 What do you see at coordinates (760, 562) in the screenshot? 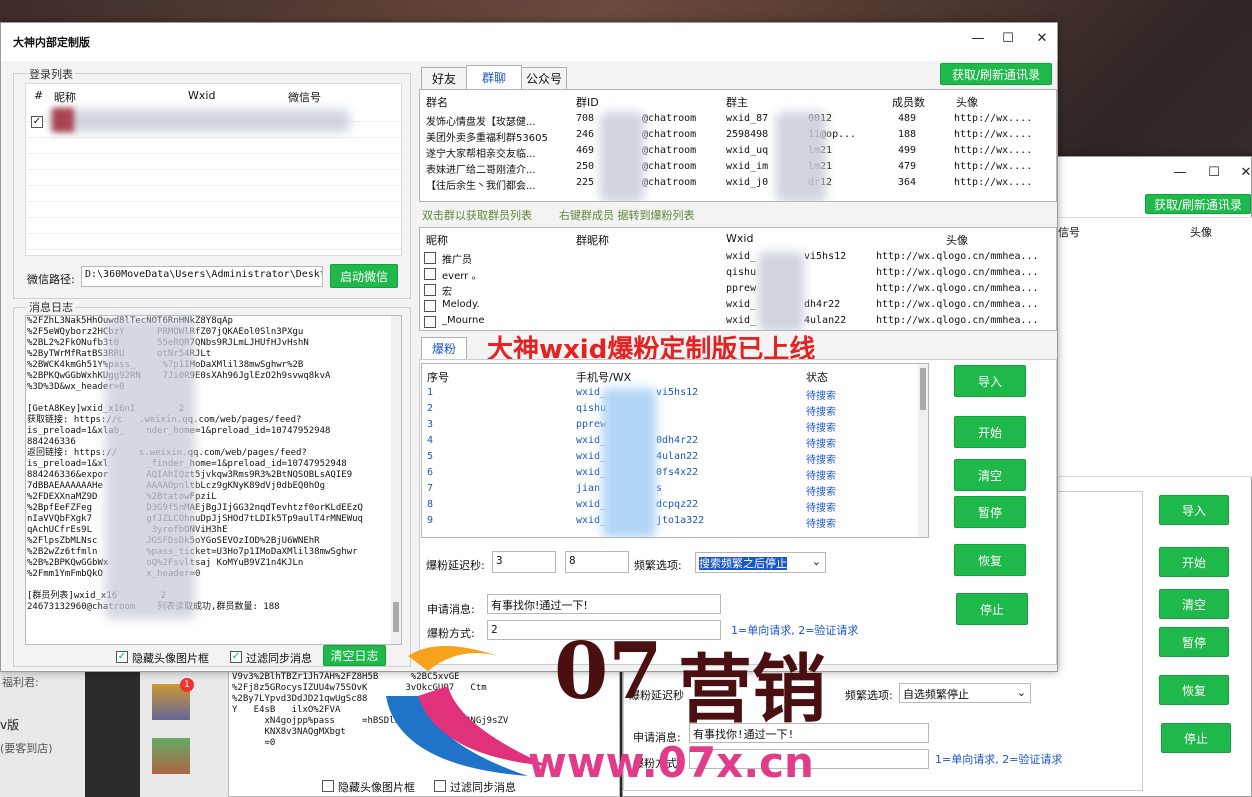
I see `freq-select: 搜索频繁之后停止 ⌄` at bounding box center [760, 562].